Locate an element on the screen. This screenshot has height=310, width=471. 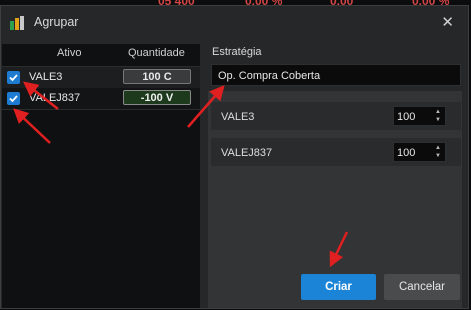
column-header-asset: Ativo is located at coordinates (69, 53).